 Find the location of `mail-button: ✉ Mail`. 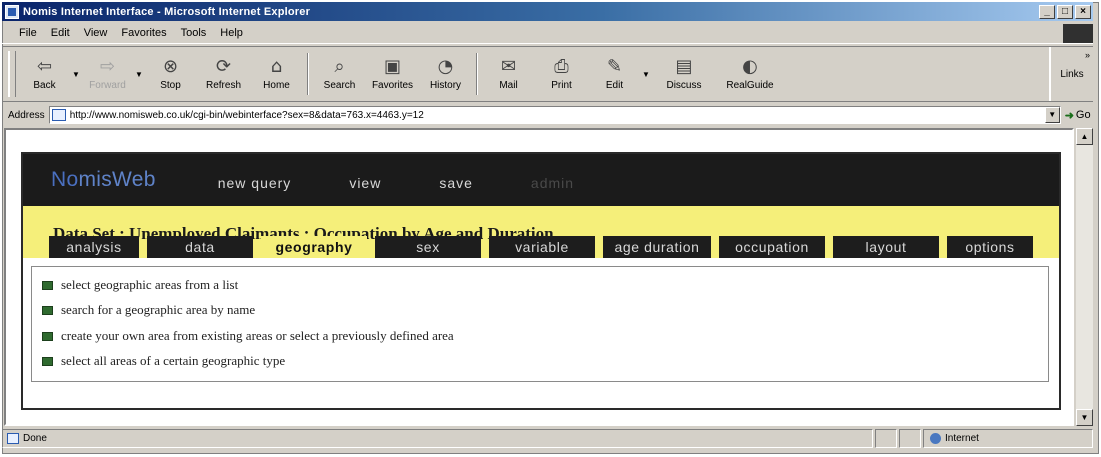

mail-button: ✉ Mail is located at coordinates (508, 74).